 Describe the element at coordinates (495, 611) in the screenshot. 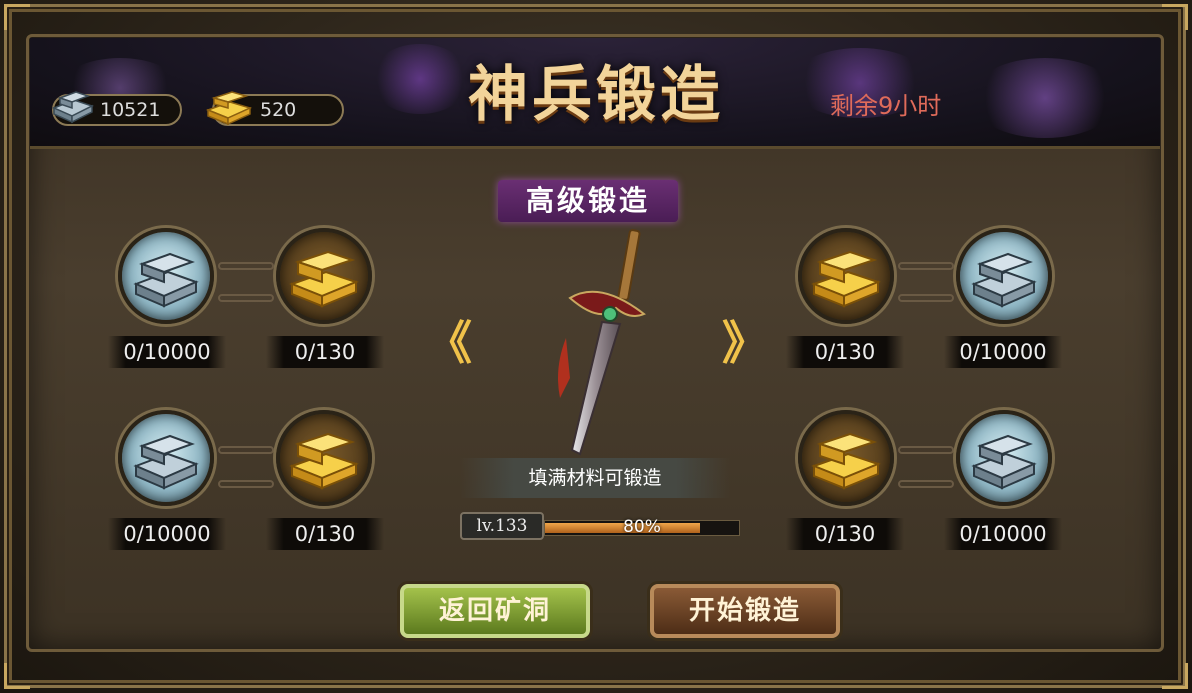

I see `back-to-mine-button: 返回矿洞` at that location.